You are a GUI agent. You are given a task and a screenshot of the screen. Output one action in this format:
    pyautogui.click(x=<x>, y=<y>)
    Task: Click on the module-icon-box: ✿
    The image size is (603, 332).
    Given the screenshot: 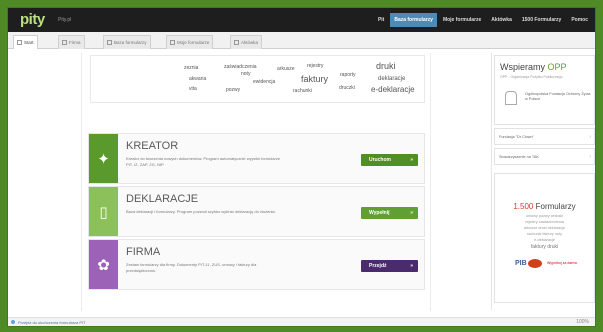 What is the action you would take?
    pyautogui.click(x=103, y=264)
    